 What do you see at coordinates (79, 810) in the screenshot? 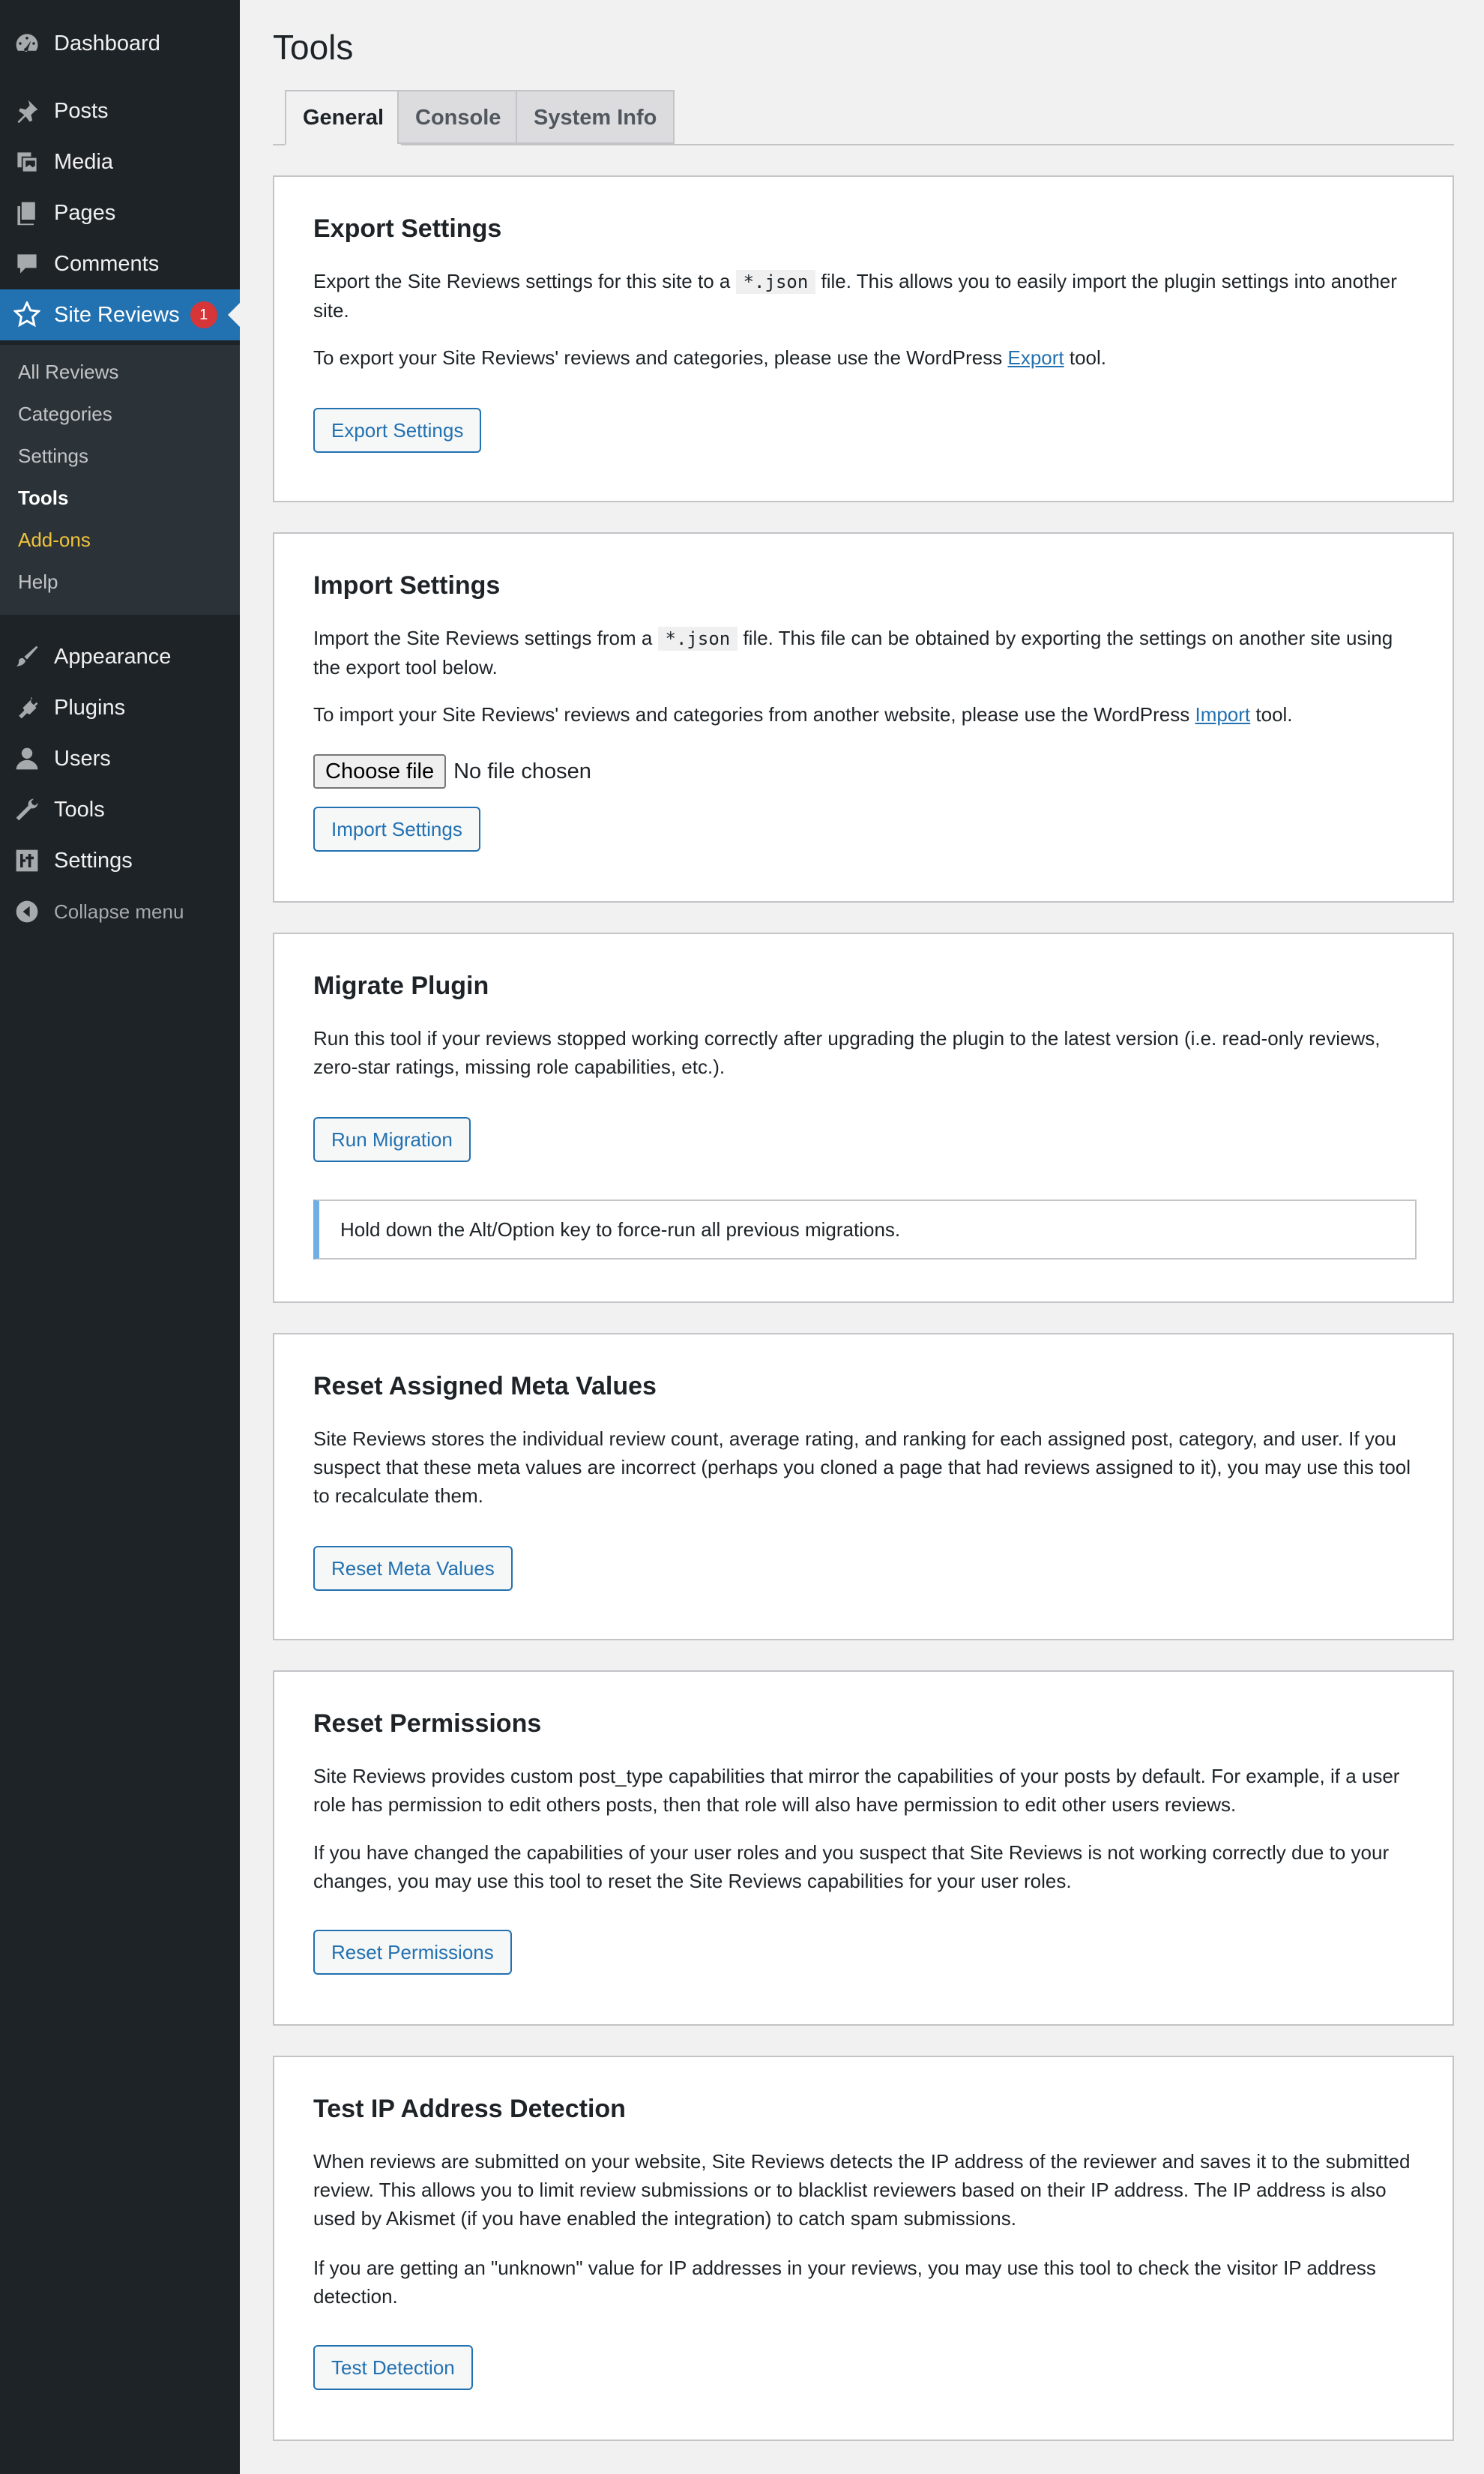
I see `menu-label: Tools` at bounding box center [79, 810].